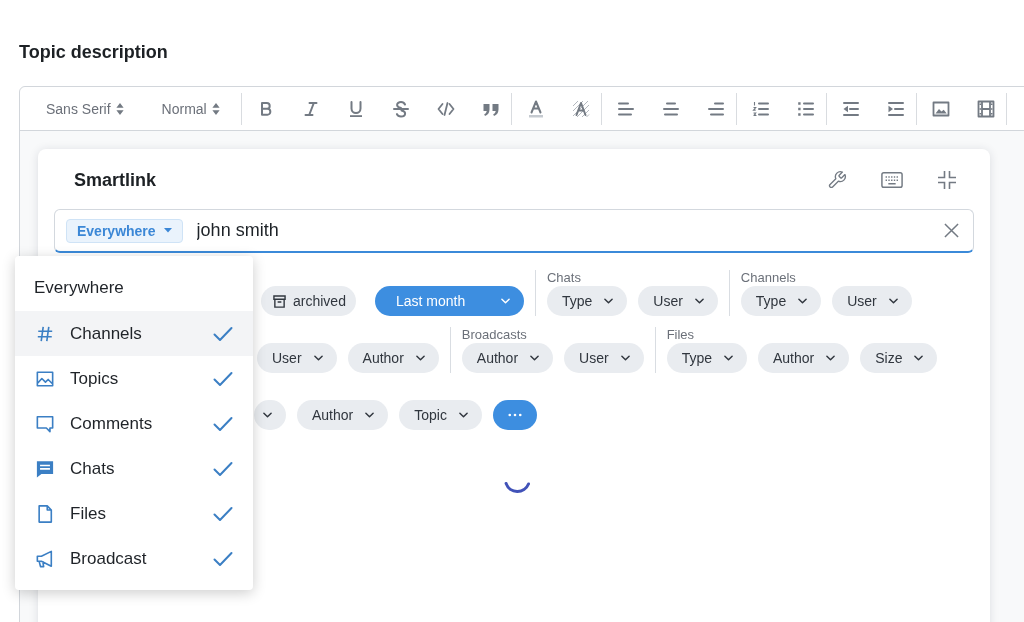 The width and height of the screenshot is (1024, 622). Describe the element at coordinates (308, 301) in the screenshot. I see `archived-filter: archived` at that location.